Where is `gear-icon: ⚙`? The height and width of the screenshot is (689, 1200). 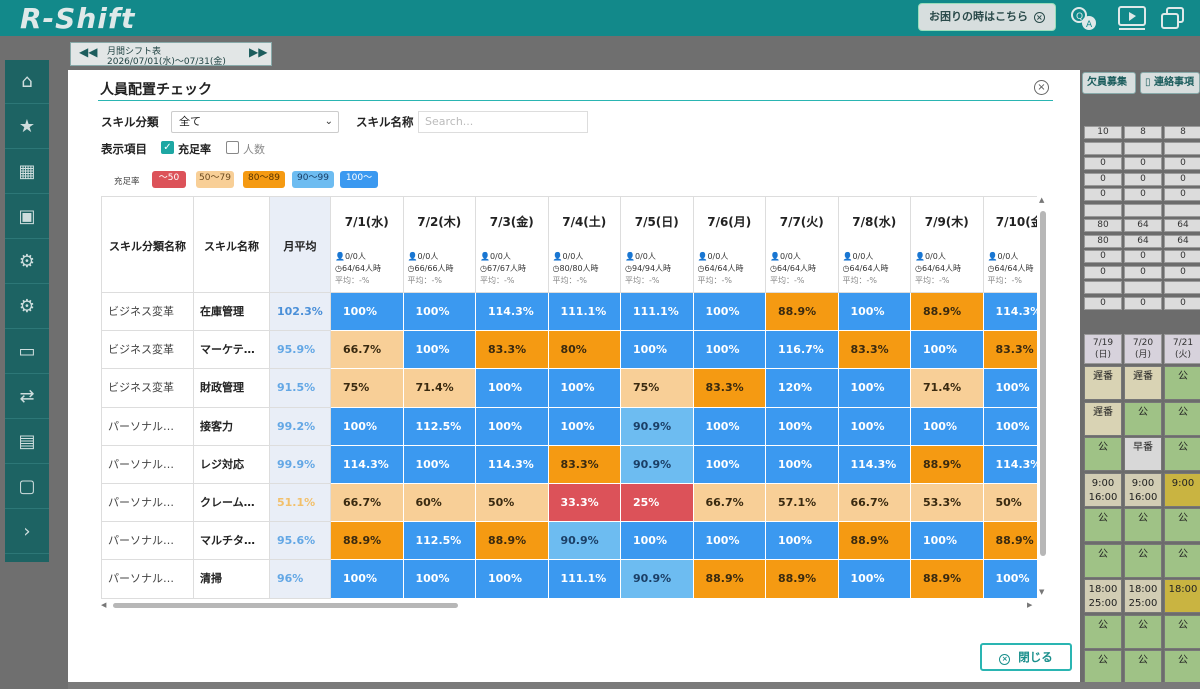
gear-icon: ⚙ is located at coordinates (27, 262).